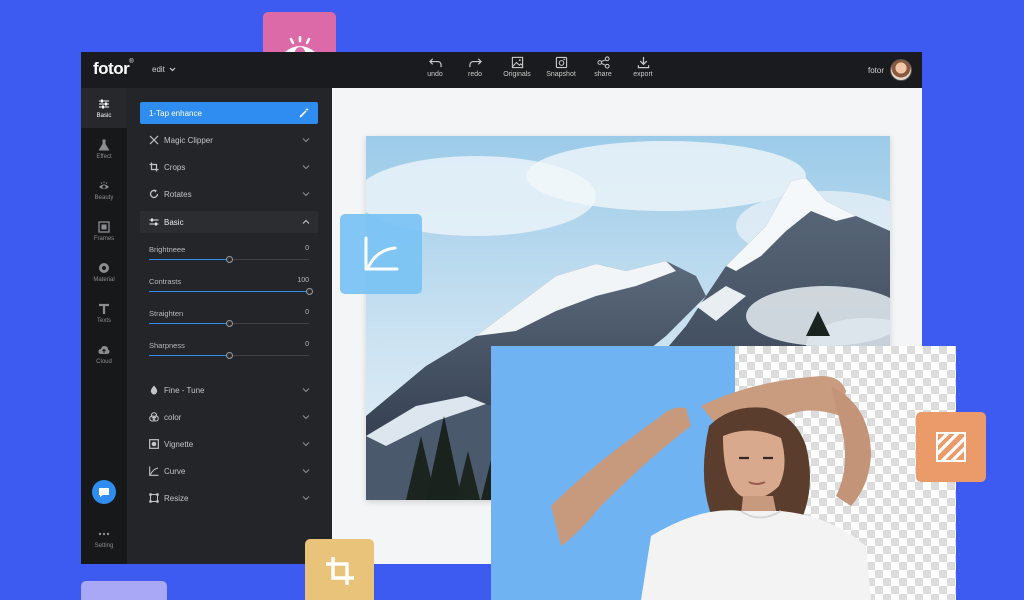 The image size is (1024, 600). I want to click on drop-icon, so click(154, 390).